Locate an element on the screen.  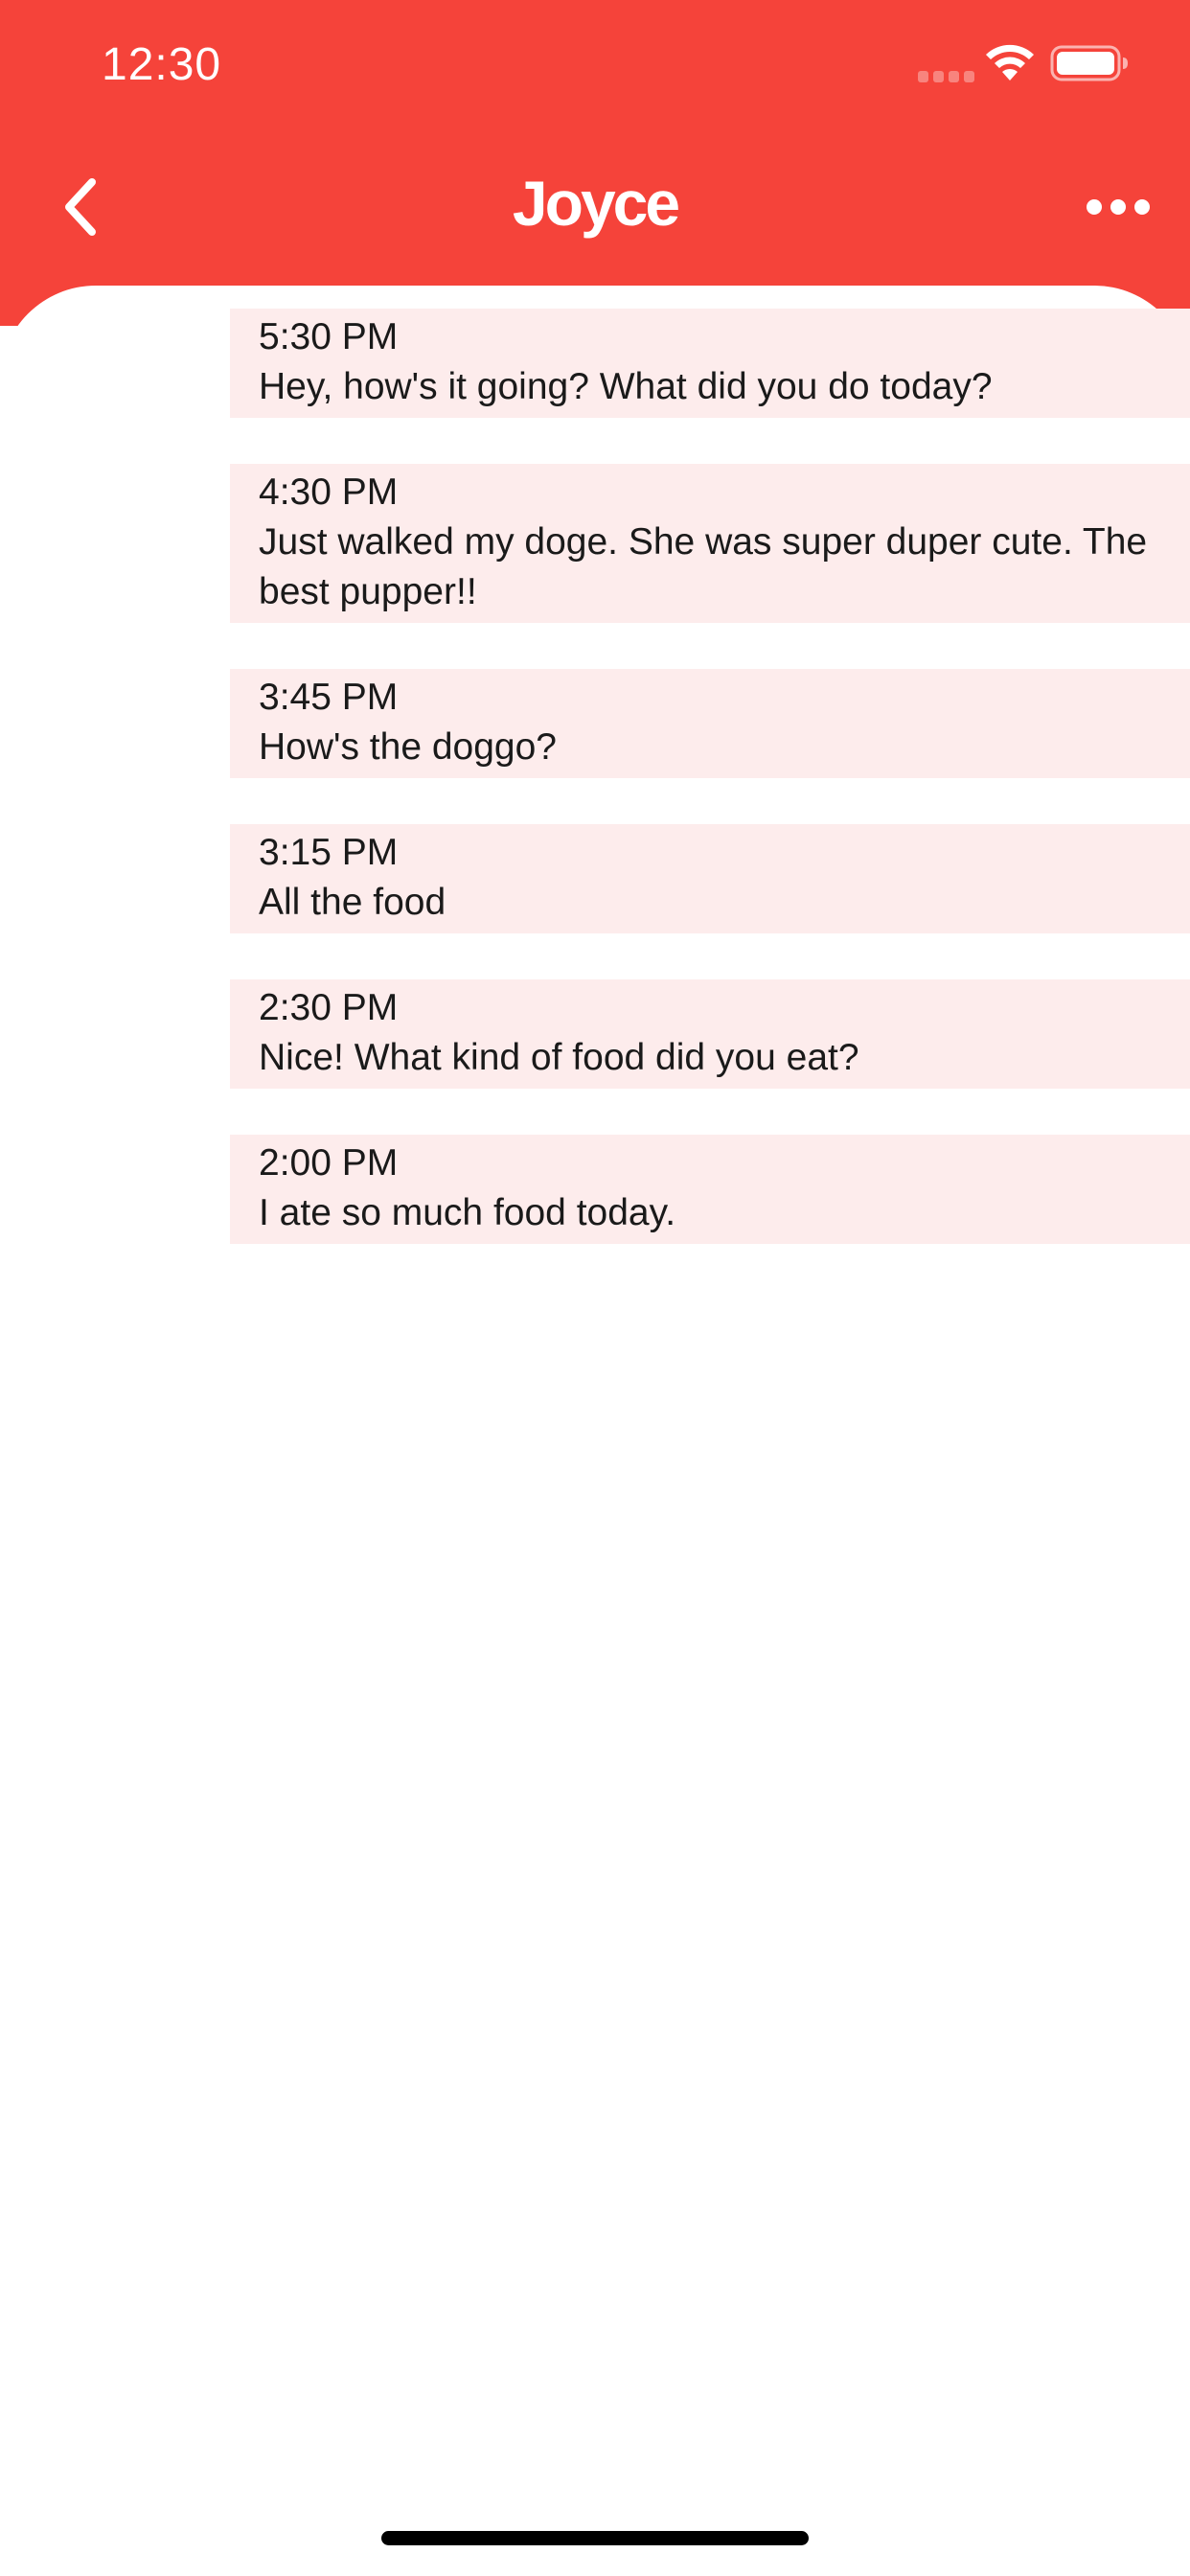
header-bar: 12:30 Joyce is located at coordinates (595, 163).